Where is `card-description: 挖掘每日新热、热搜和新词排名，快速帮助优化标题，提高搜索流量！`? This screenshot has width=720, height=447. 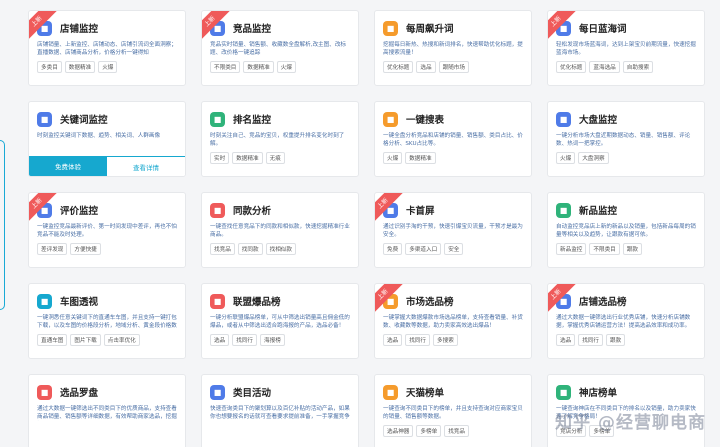 card-description: 挖掘每日新热、热搜和新词排名，快速帮助优化标题，提高搜索流量！ is located at coordinates (453, 49).